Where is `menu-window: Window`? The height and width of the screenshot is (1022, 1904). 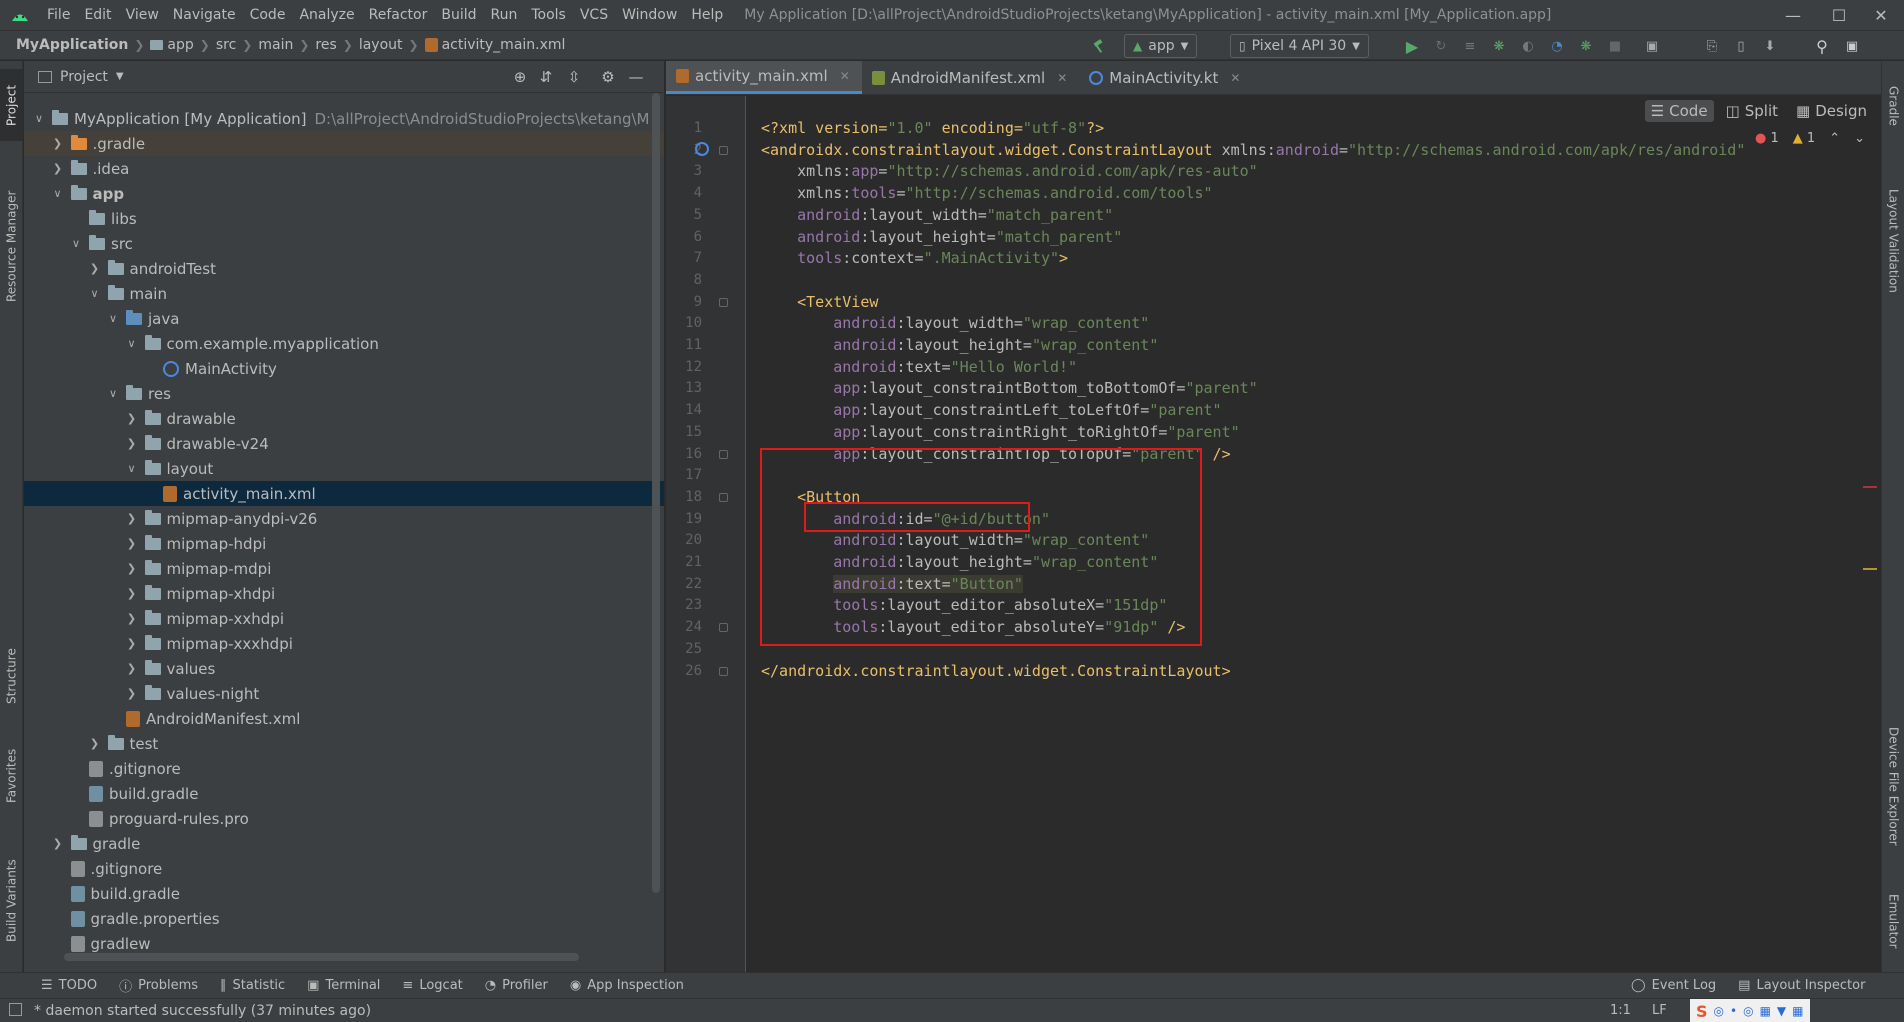
menu-window: Window is located at coordinates (649, 15).